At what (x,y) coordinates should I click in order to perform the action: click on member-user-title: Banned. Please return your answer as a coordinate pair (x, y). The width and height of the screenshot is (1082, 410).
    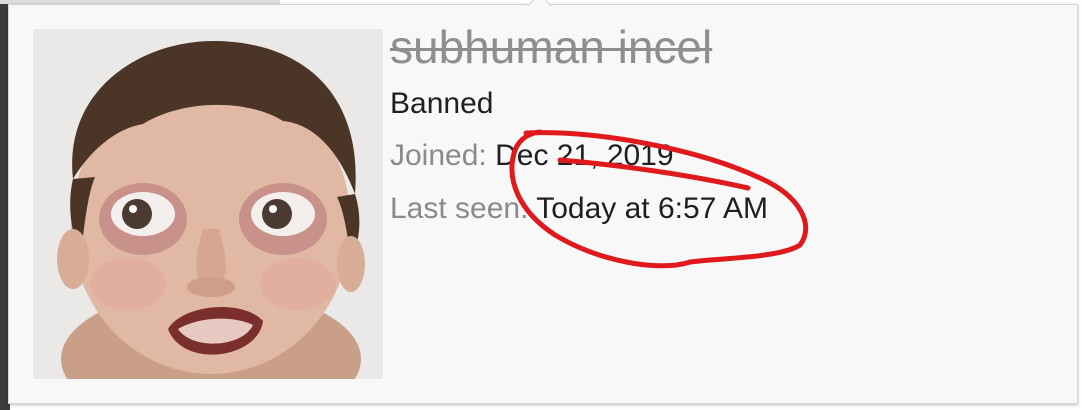
    Looking at the image, I should click on (442, 103).